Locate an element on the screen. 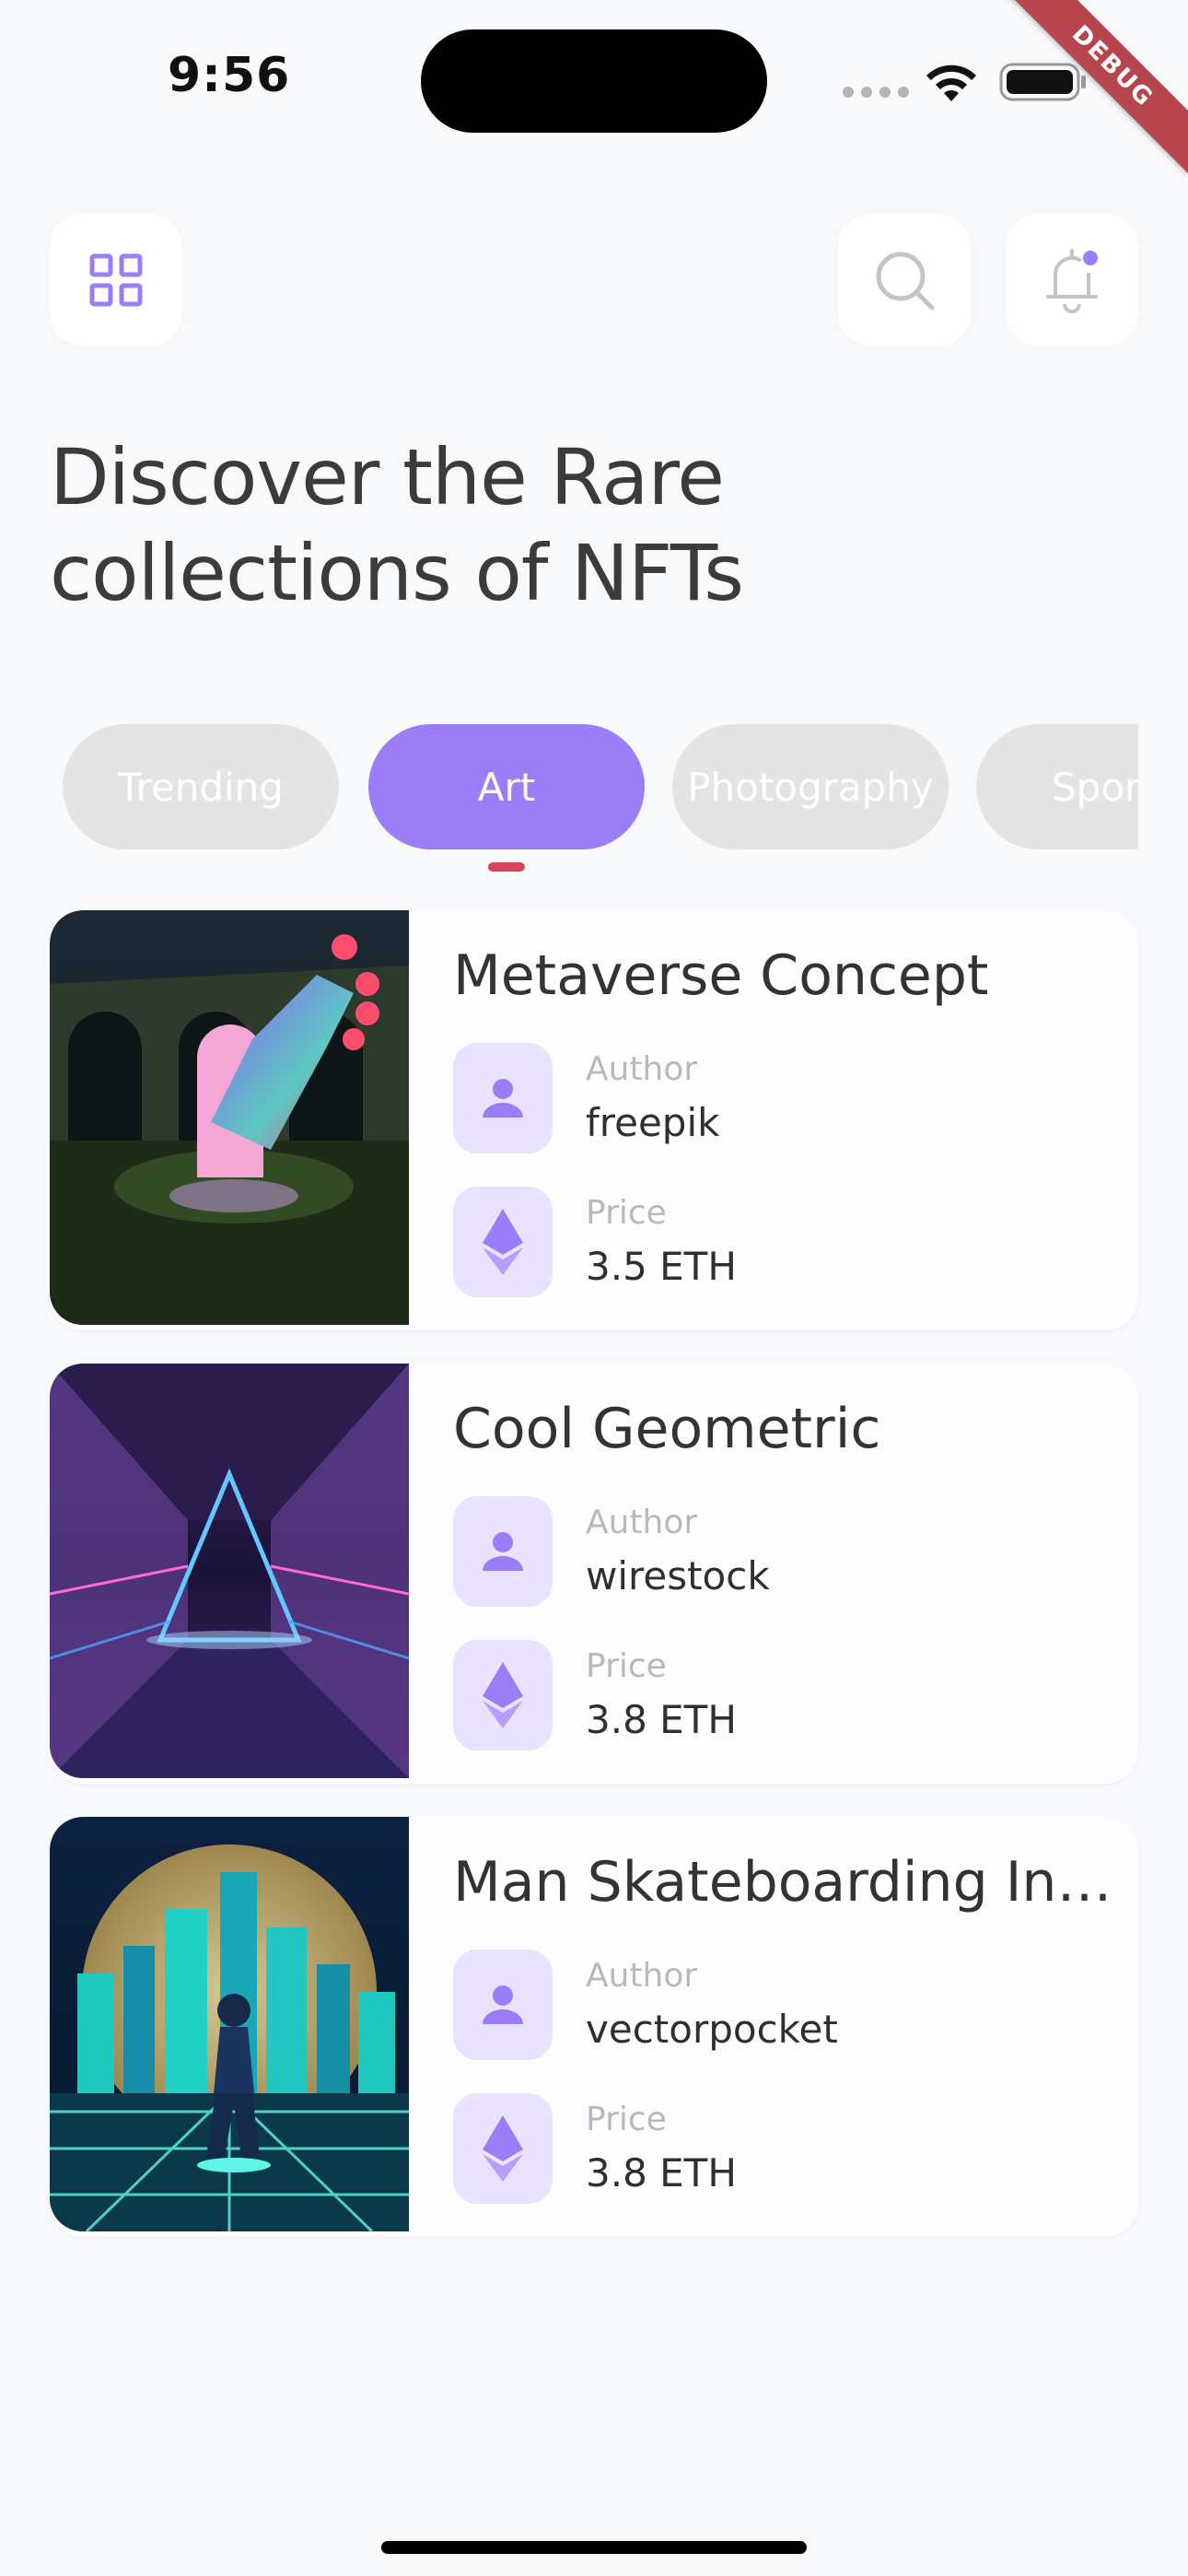 Image resolution: width=1188 pixels, height=2576 pixels. grid-icon is located at coordinates (116, 280).